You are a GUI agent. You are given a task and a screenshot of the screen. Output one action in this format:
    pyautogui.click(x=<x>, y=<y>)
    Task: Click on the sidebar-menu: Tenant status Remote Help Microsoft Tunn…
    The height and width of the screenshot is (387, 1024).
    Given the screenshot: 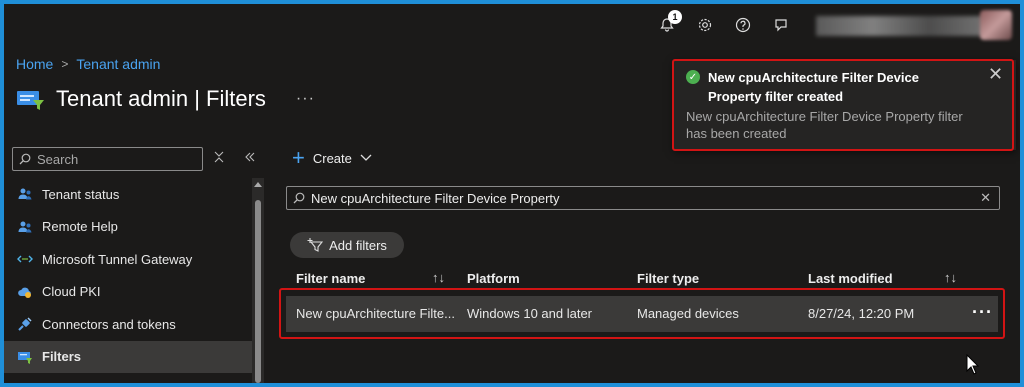 What is the action you would take?
    pyautogui.click(x=128, y=275)
    